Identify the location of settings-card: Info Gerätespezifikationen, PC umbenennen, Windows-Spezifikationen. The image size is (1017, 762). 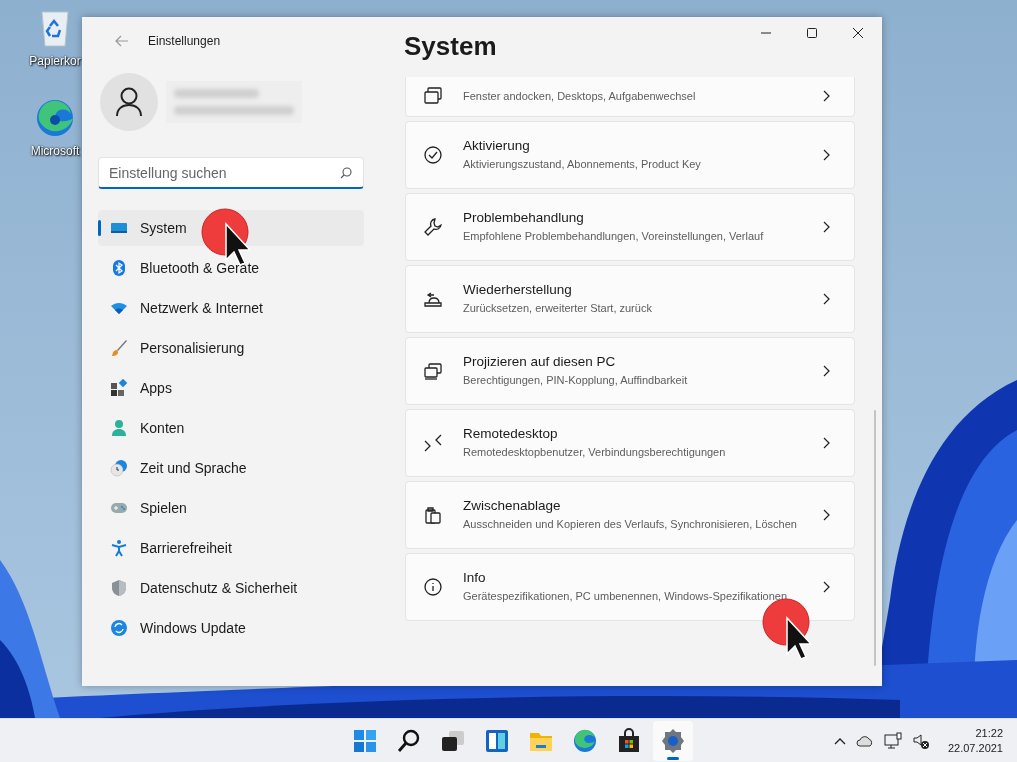
(630, 587).